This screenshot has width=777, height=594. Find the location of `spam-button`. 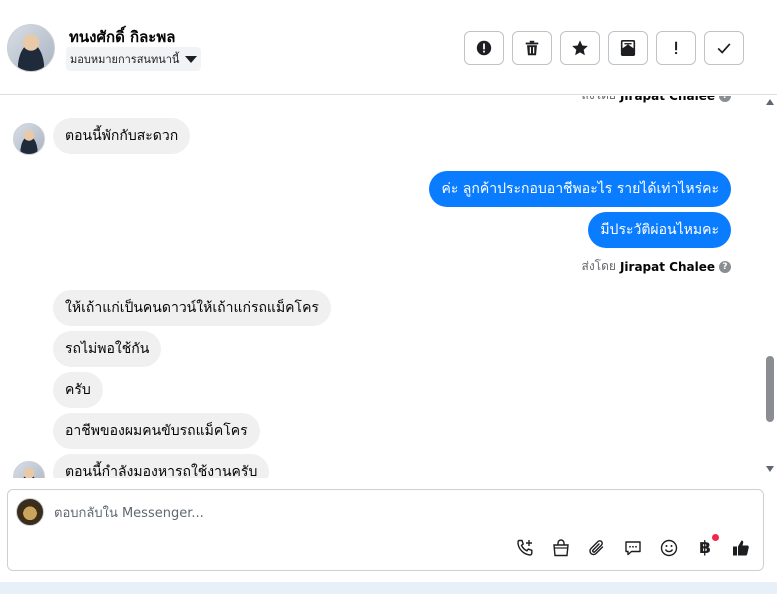

spam-button is located at coordinates (484, 48).